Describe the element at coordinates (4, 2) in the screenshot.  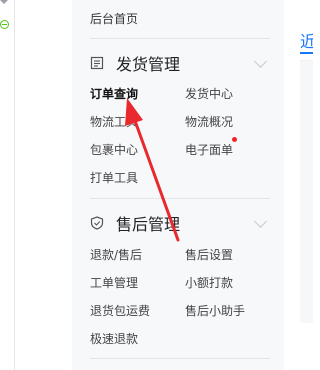
I see `caret-down-icon` at that location.